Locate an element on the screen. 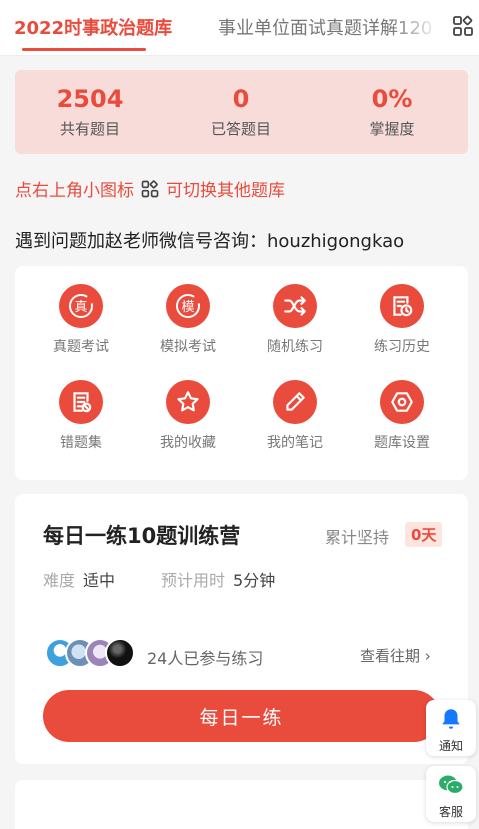 This screenshot has width=479, height=829. mock-exam-glyph: 模 is located at coordinates (187, 307).